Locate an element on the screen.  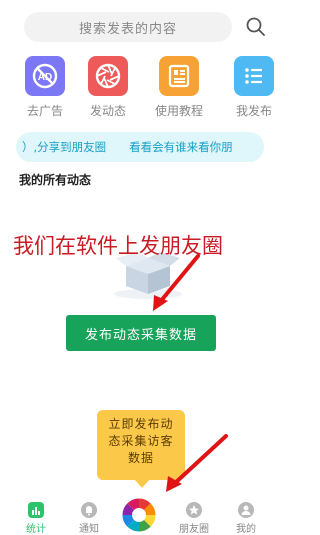
ad-block-icon: AD is located at coordinates (45, 76).